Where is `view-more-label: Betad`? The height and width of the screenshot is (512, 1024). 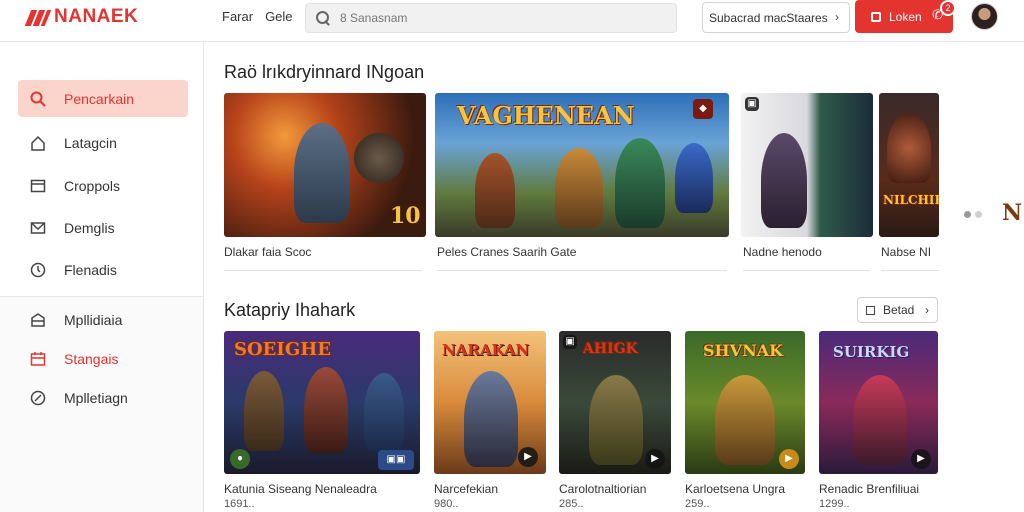
view-more-label: Betad is located at coordinates (899, 310).